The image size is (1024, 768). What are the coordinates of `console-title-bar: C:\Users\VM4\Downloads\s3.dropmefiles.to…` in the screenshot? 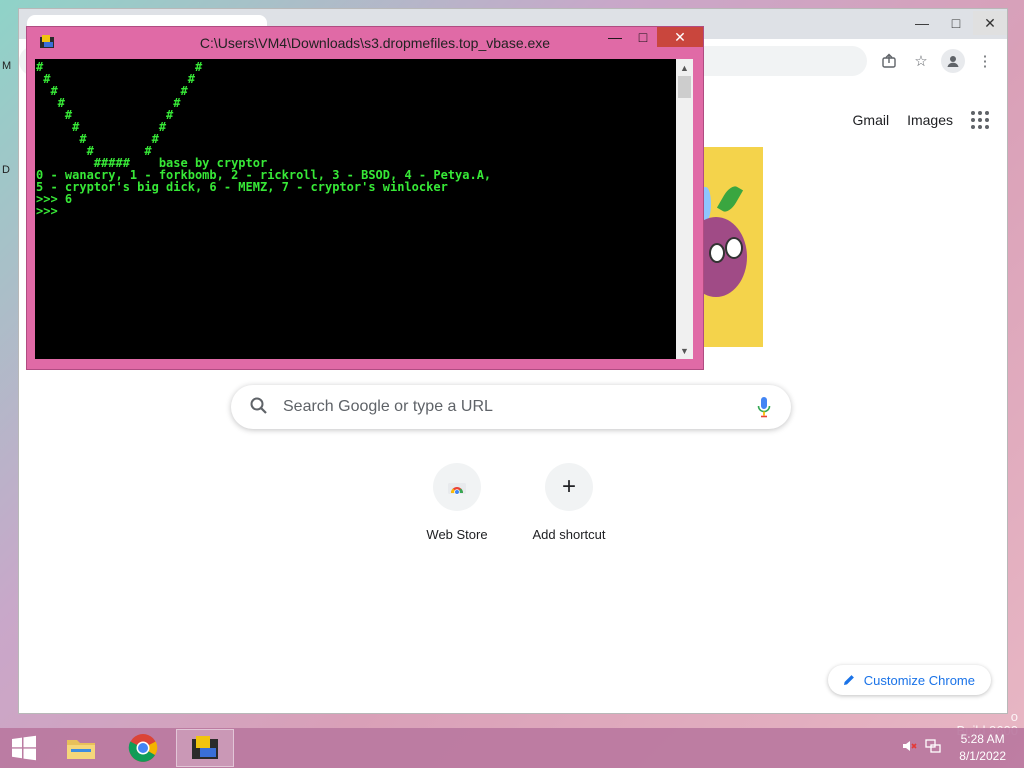 It's located at (365, 42).